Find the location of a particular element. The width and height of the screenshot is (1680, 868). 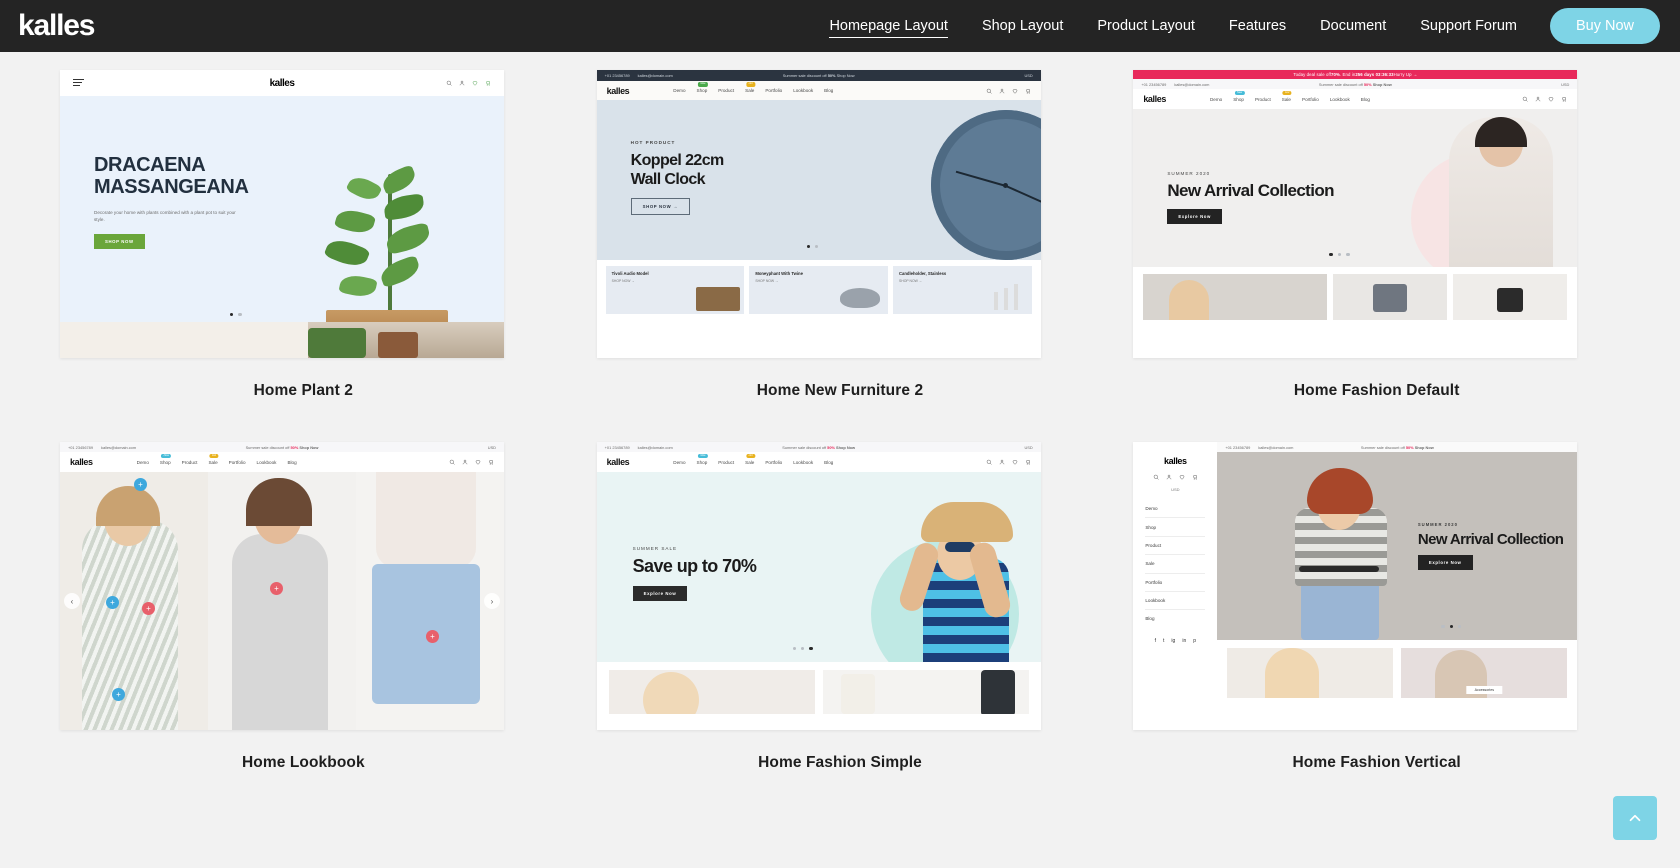

lookbook-prev-button: ‹ is located at coordinates (72, 601).